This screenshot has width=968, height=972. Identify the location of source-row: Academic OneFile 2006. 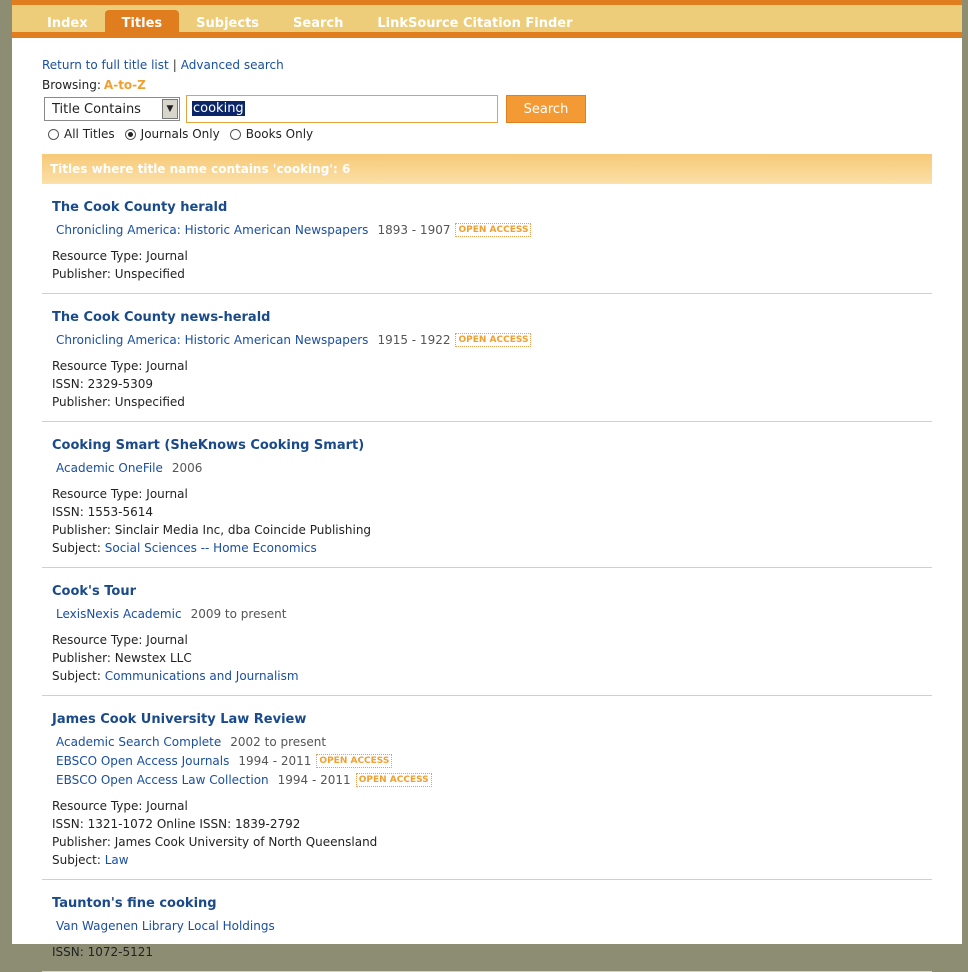
(489, 468).